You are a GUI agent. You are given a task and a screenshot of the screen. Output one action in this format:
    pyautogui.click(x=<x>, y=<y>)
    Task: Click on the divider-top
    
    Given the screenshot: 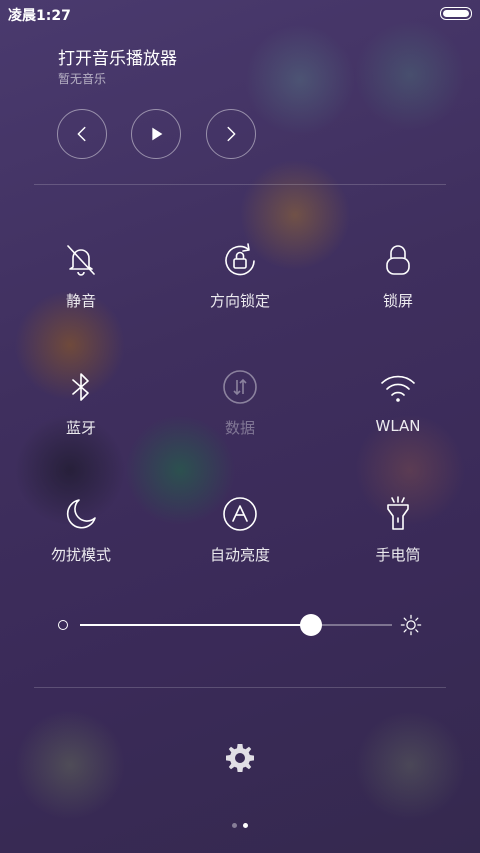 What is the action you would take?
    pyautogui.click(x=240, y=184)
    